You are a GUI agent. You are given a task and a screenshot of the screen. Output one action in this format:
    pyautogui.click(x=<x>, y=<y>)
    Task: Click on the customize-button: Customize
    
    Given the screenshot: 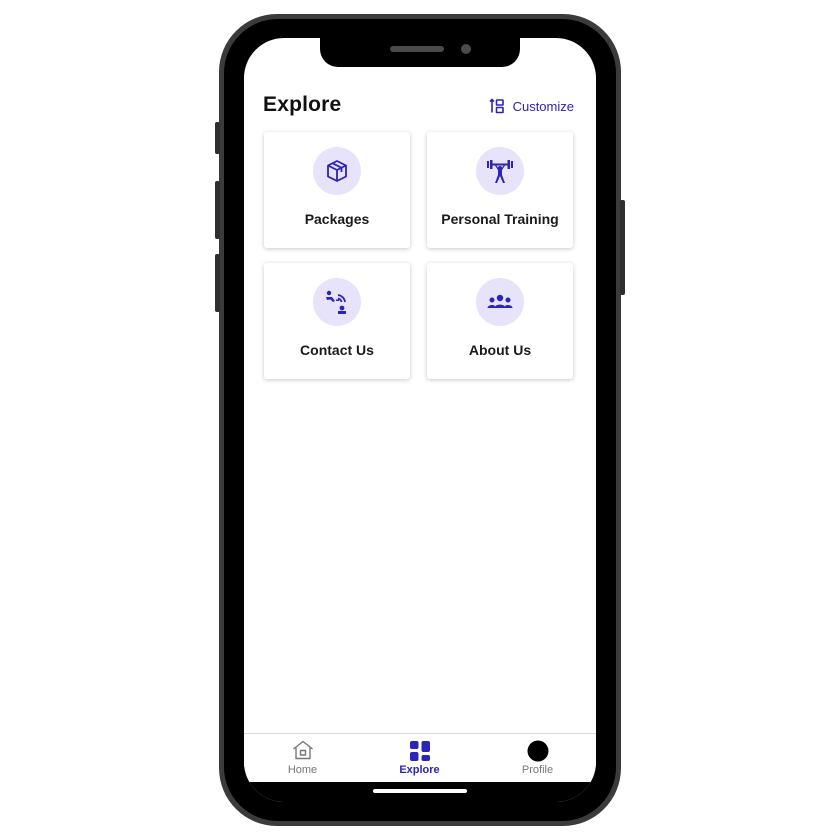 What is the action you would take?
    pyautogui.click(x=531, y=106)
    